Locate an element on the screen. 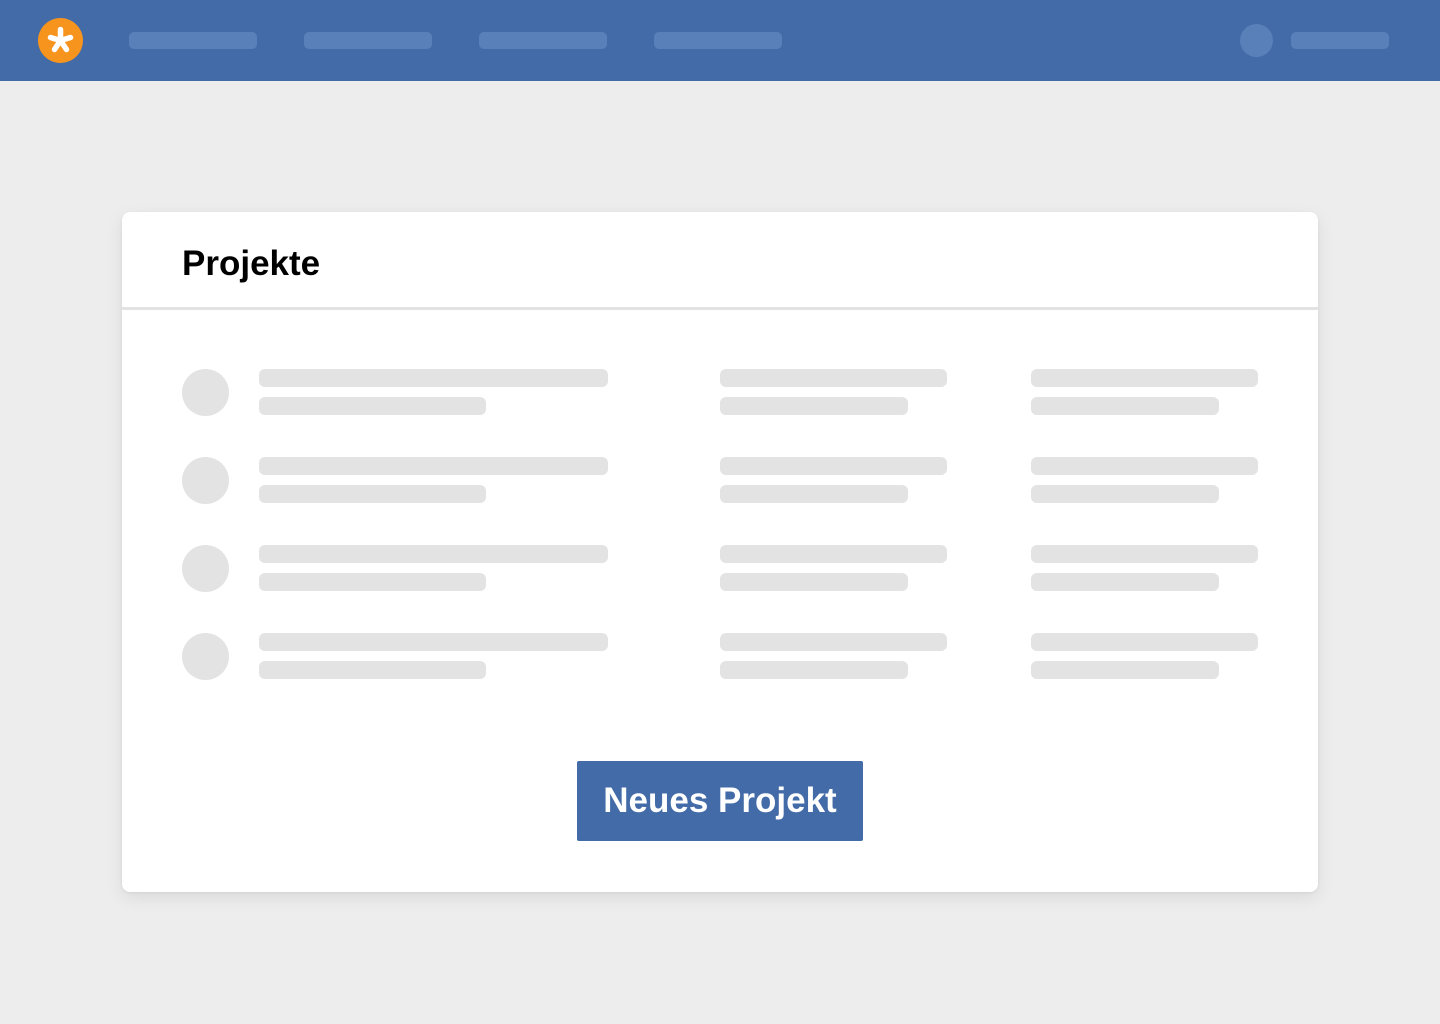 The image size is (1440, 1024). new-project-button: Neues Projekt is located at coordinates (720, 801).